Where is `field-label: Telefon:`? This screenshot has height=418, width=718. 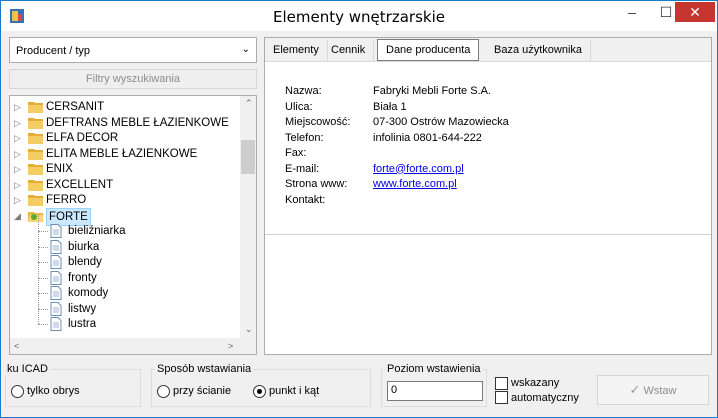 field-label: Telefon: is located at coordinates (304, 137).